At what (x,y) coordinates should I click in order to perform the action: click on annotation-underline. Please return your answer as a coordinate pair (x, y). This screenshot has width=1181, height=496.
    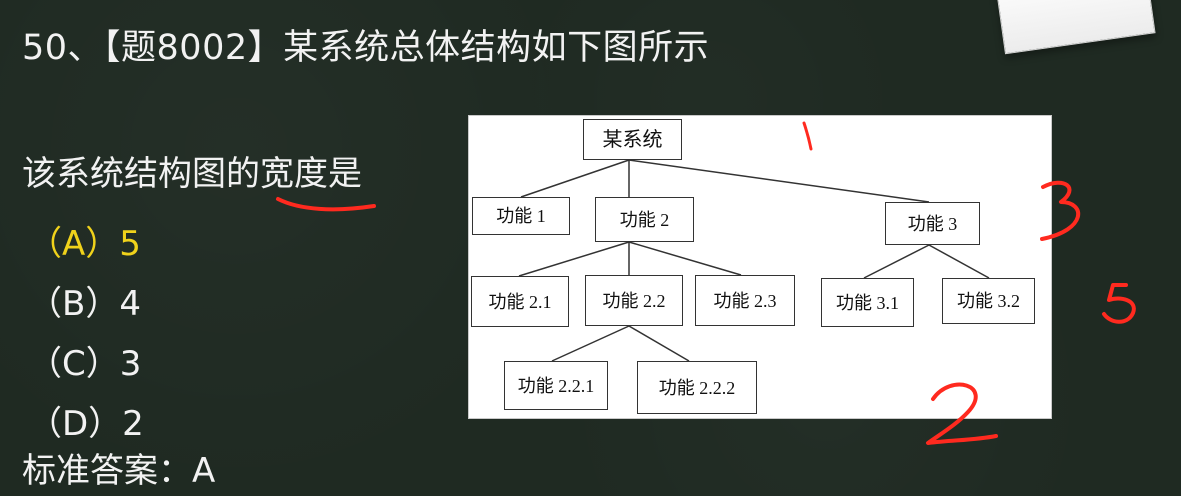
    Looking at the image, I should click on (326, 204).